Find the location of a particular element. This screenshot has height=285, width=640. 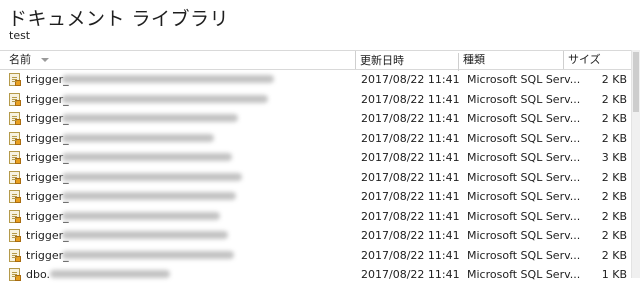

column-header-modified-label: 更新日時 is located at coordinates (382, 60).